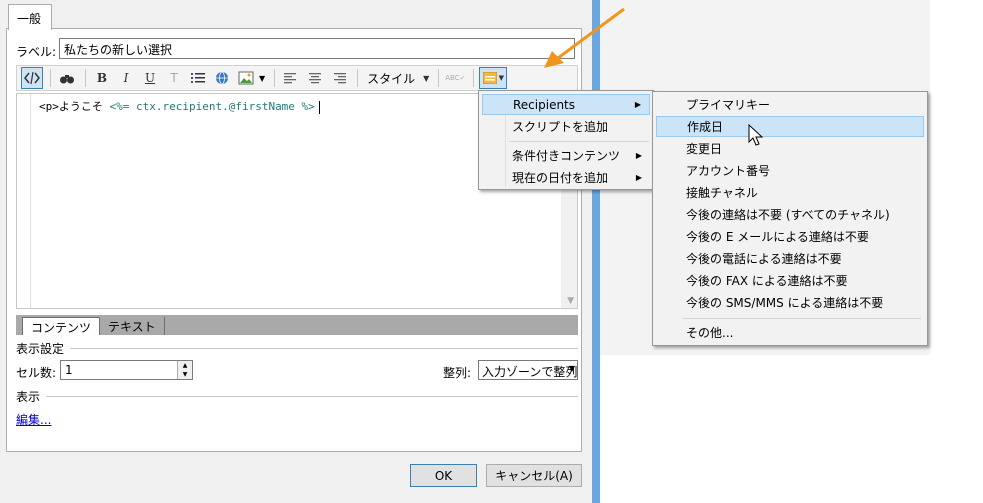 The width and height of the screenshot is (983, 503). What do you see at coordinates (339, 78) in the screenshot?
I see `align-right-icon` at bounding box center [339, 78].